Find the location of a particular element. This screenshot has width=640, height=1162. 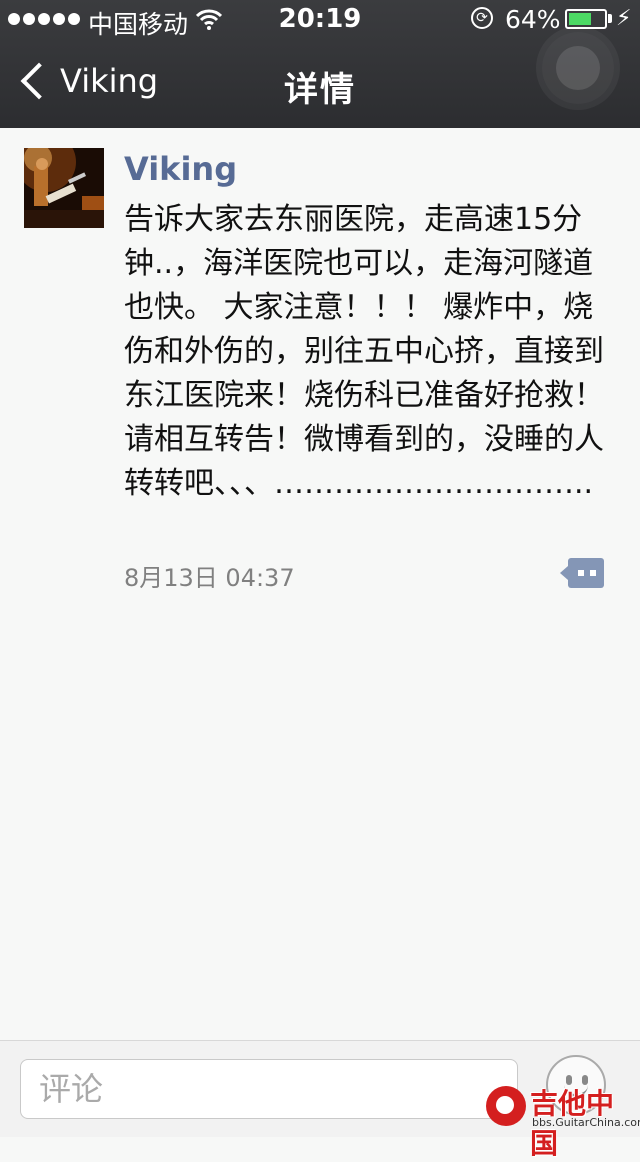

comment-icon is located at coordinates (583, 573).